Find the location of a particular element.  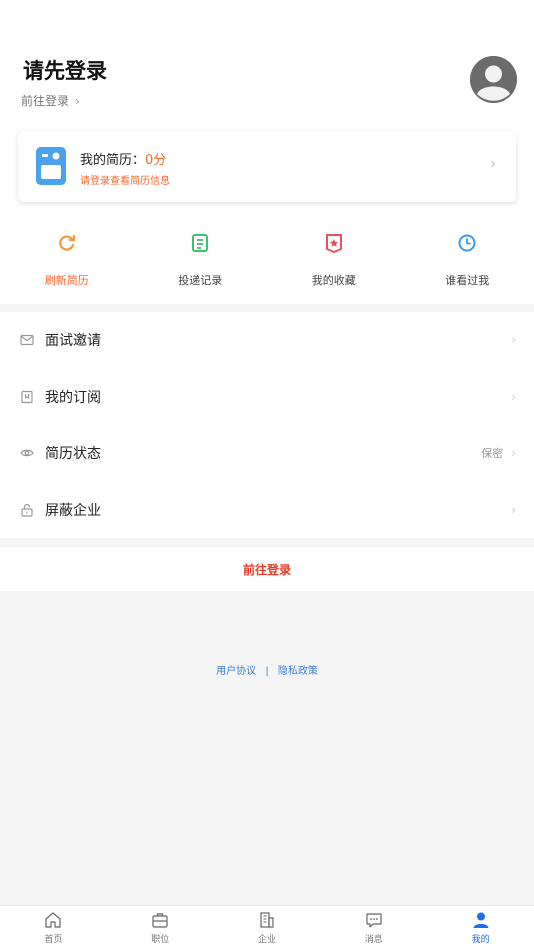

tab-messages: 消息 is located at coordinates (373, 928).